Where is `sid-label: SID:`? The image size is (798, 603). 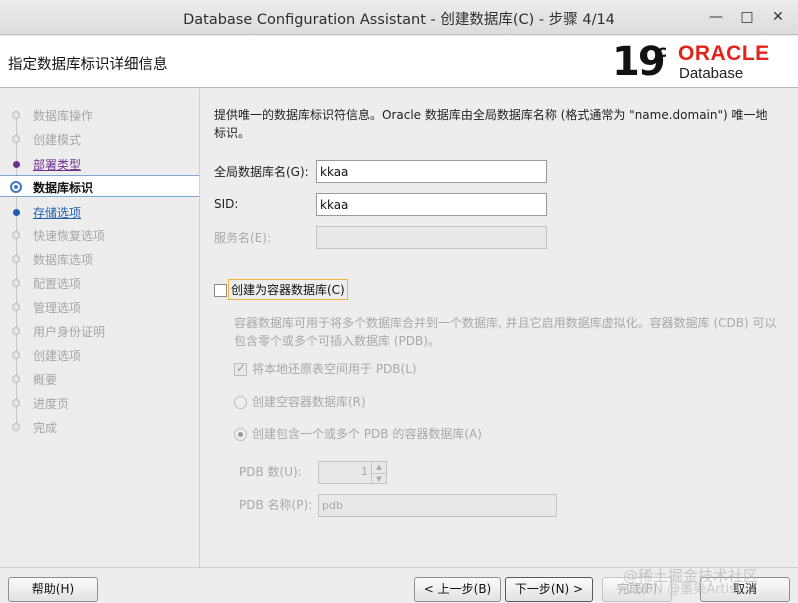 sid-label: SID: is located at coordinates (226, 204).